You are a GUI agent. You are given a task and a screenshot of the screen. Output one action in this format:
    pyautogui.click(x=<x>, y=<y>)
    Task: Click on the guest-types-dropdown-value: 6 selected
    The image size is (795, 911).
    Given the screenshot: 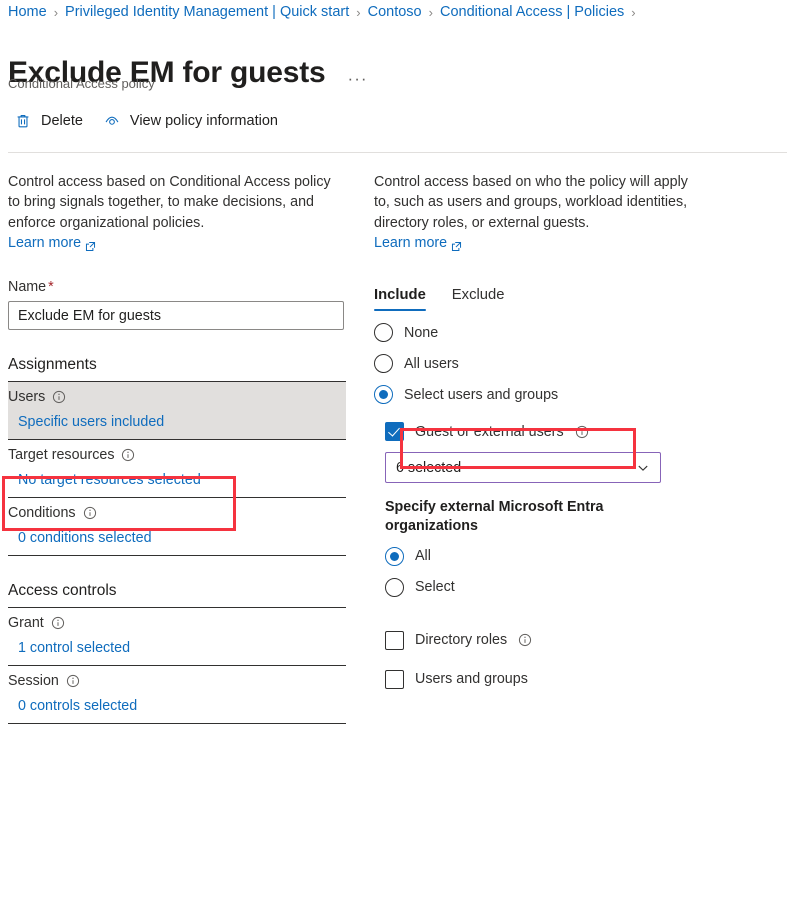 What is the action you would take?
    pyautogui.click(x=429, y=467)
    